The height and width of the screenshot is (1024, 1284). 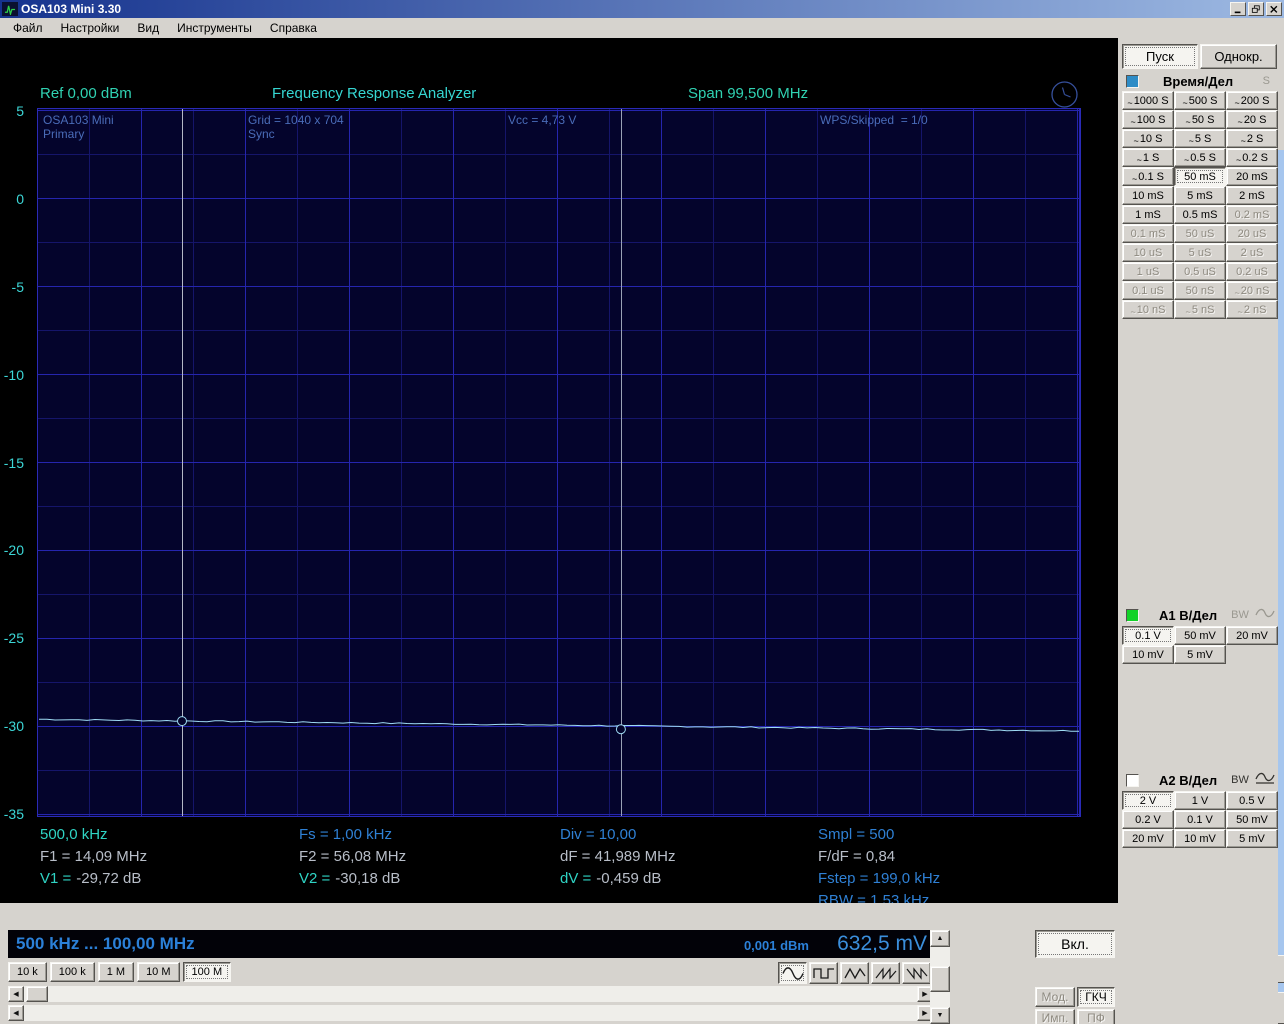 I want to click on timebase-500-s: ~500 S, so click(x=1200, y=100).